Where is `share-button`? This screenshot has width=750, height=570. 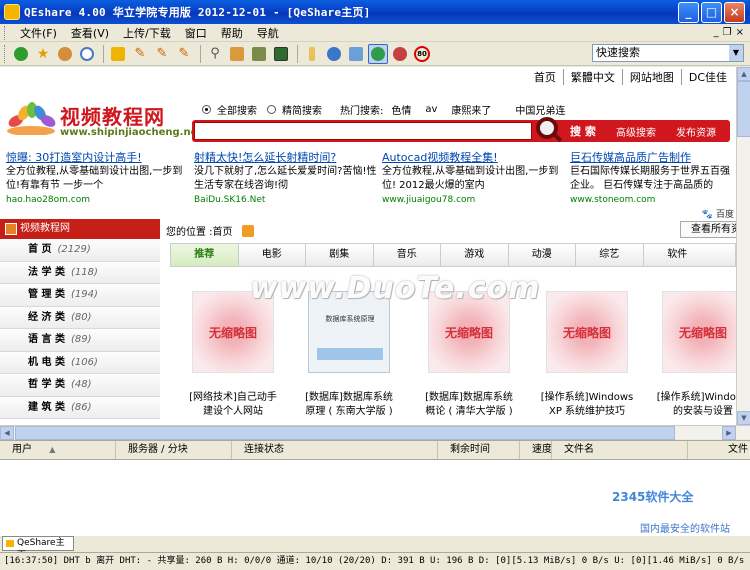 share-button is located at coordinates (259, 54).